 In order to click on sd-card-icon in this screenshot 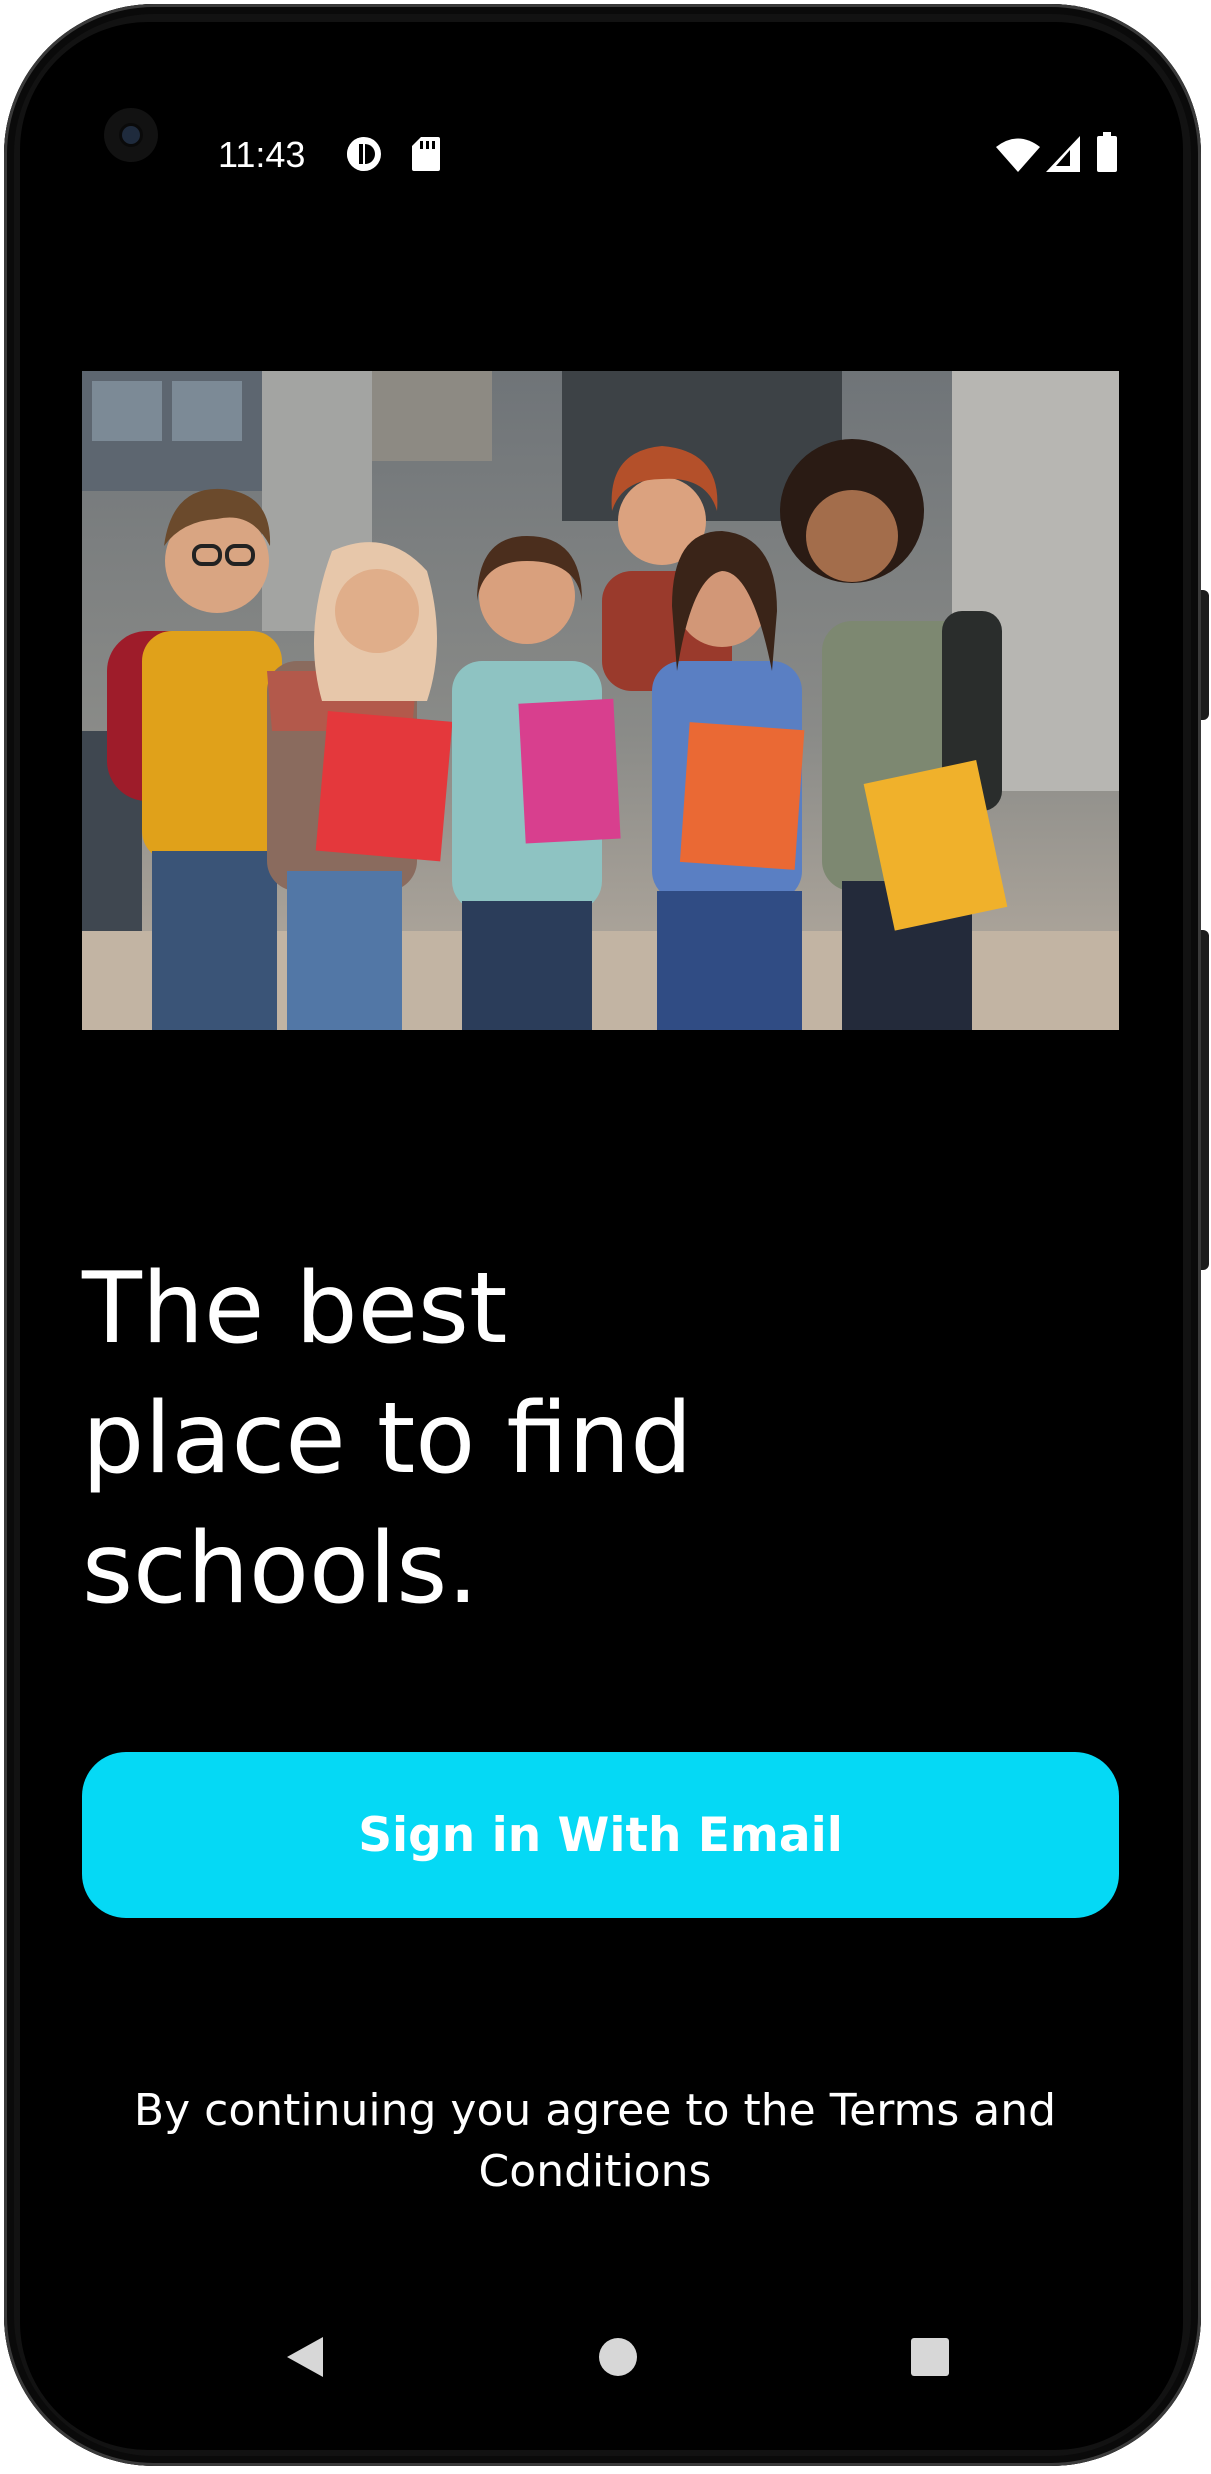, I will do `click(426, 154)`.